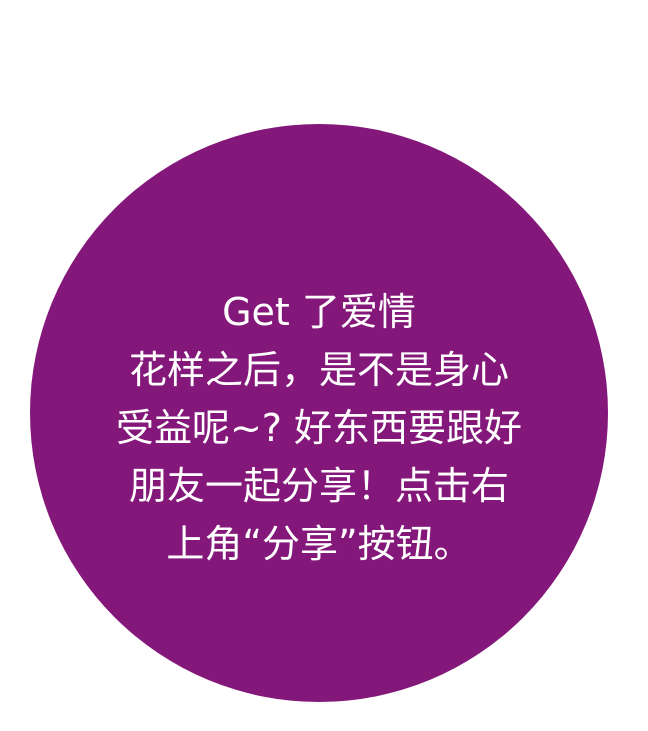 Image resolution: width=648 pixels, height=731 pixels. What do you see at coordinates (319, 544) in the screenshot?
I see `message-line-5: 上角“分享”按钮。` at bounding box center [319, 544].